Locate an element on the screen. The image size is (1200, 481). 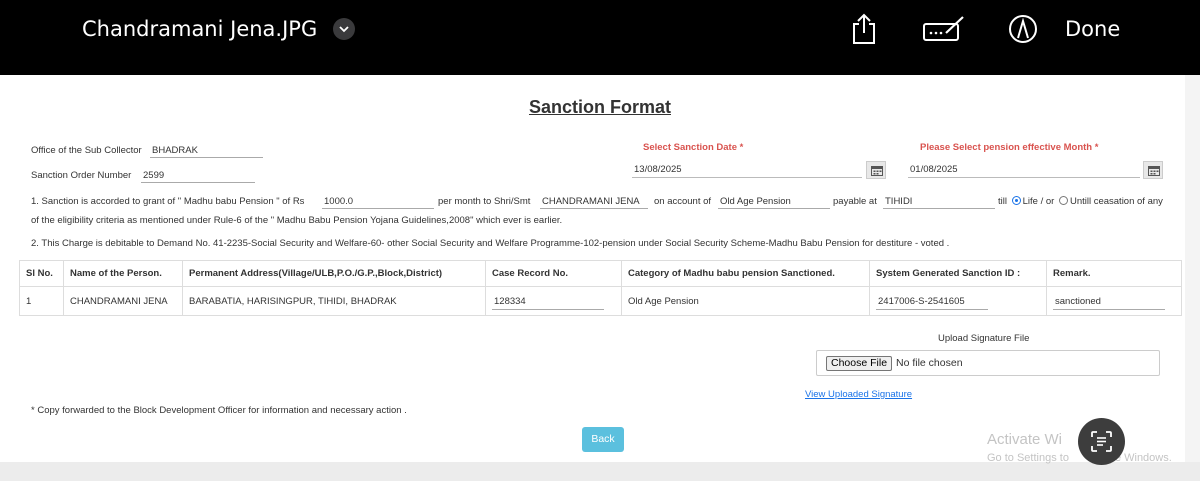
done-button: Done is located at coordinates (1092, 29).